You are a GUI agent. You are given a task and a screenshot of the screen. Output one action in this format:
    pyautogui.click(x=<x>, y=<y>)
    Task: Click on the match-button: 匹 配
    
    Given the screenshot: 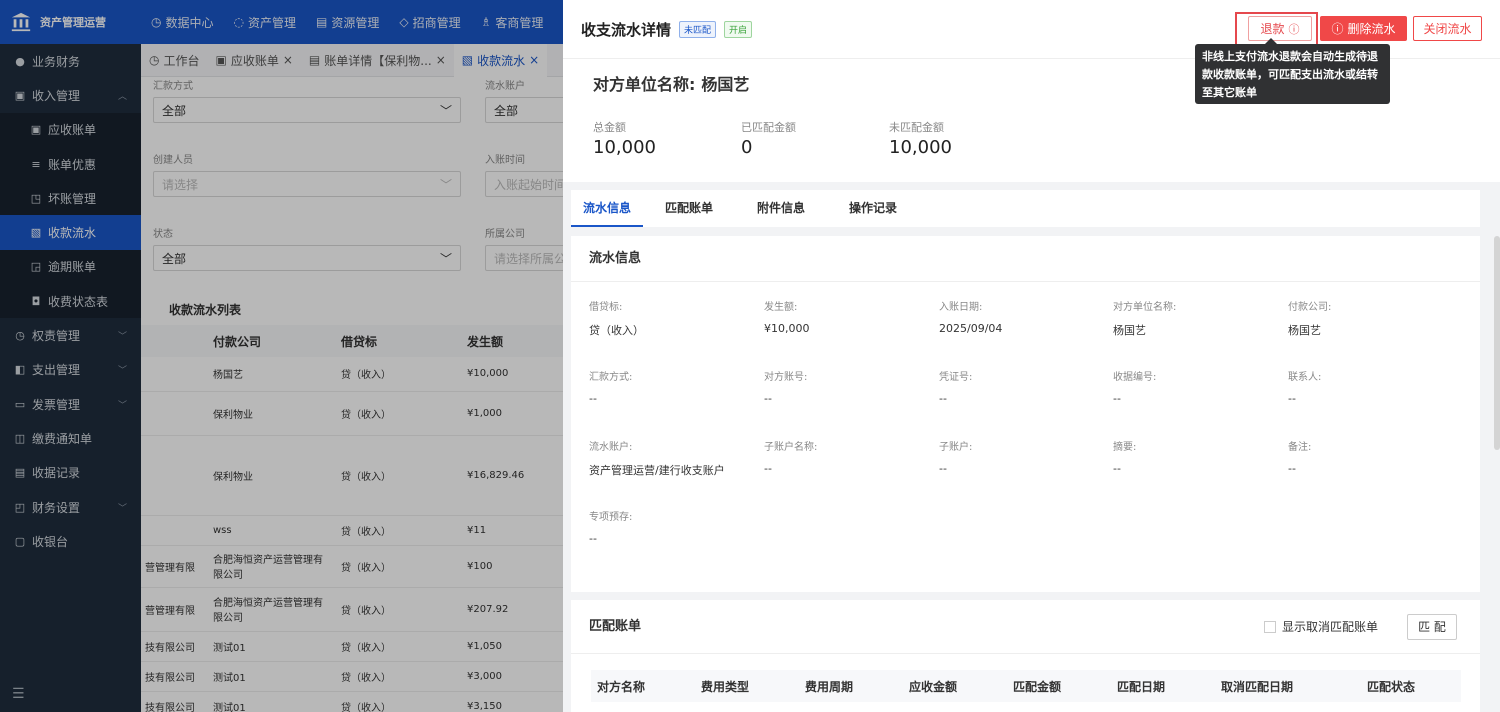 What is the action you would take?
    pyautogui.click(x=1432, y=627)
    